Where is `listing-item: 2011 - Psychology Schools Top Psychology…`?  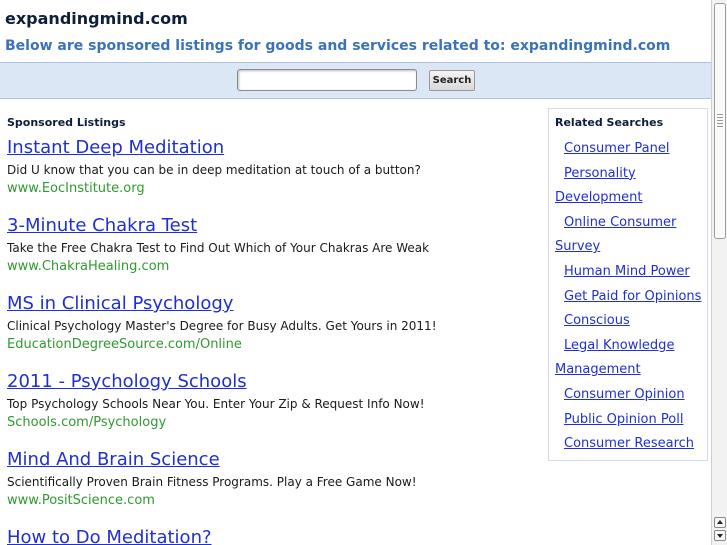 listing-item: 2011 - Psychology Schools Top Psychology… is located at coordinates (272, 401).